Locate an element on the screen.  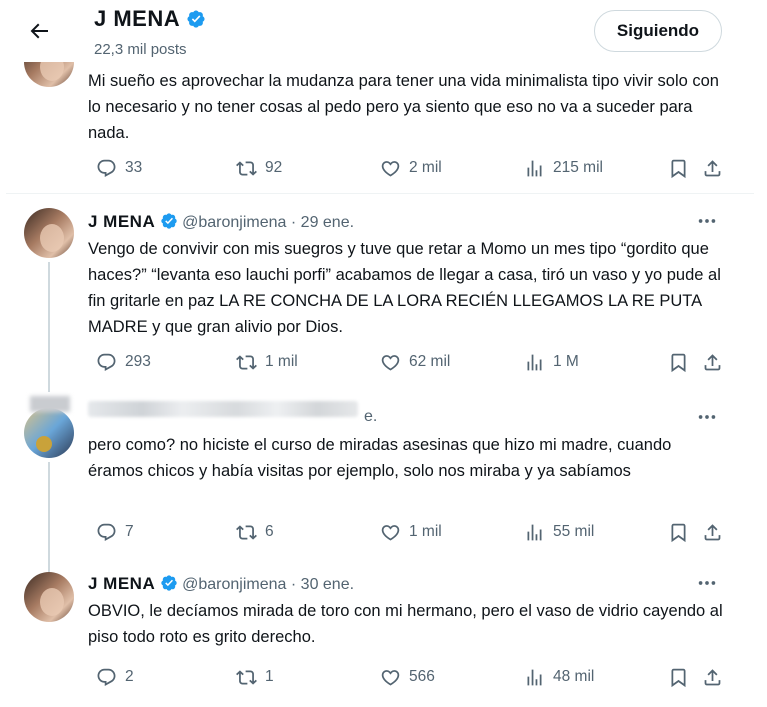
tweet-header: J MENA @baronjimena · 30 ene. is located at coordinates (221, 584).